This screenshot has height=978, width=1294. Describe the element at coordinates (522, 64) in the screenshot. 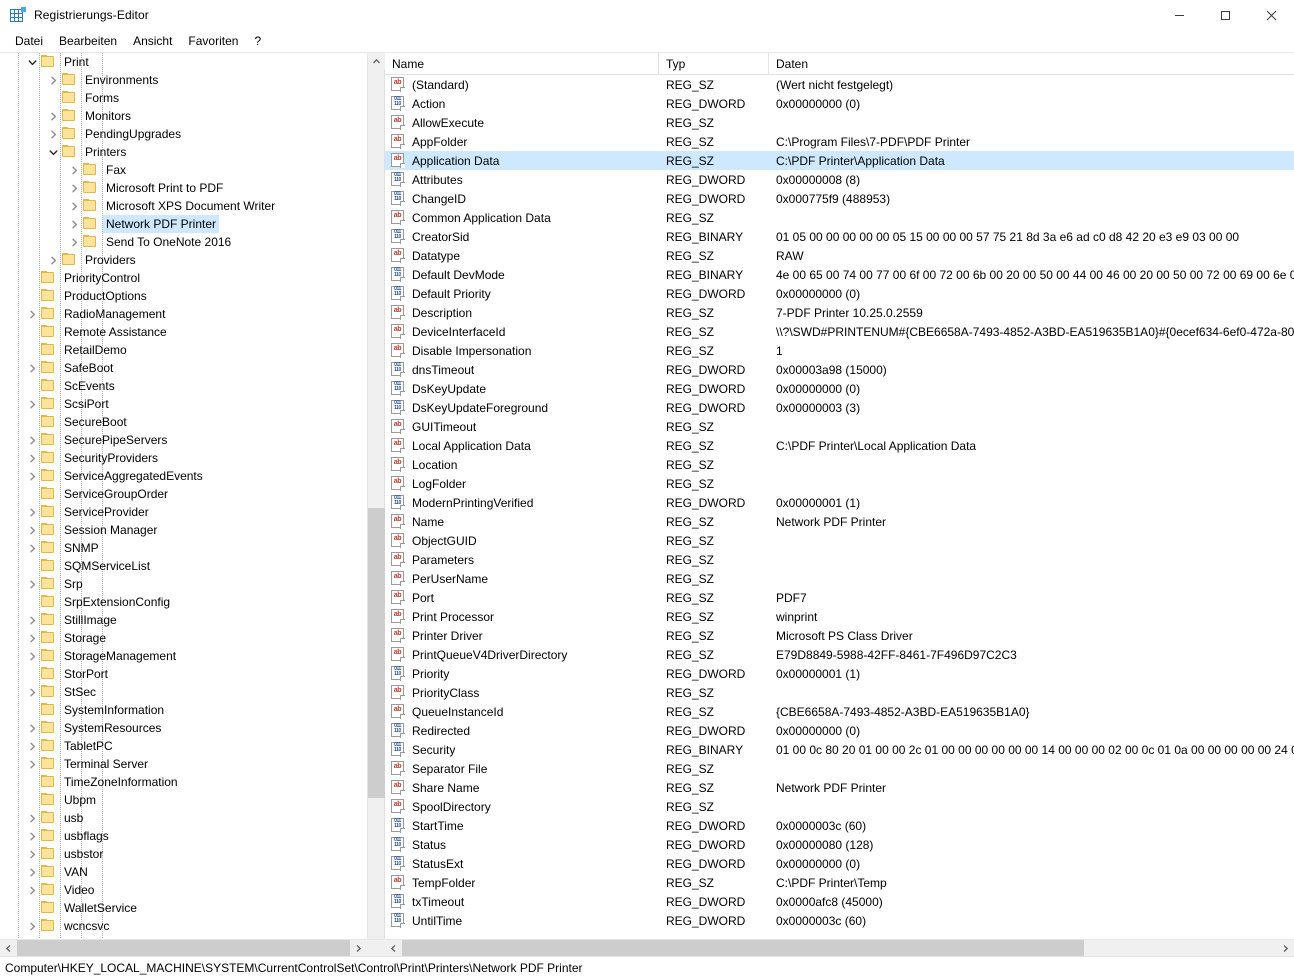

I see `column-header-name: Name` at that location.